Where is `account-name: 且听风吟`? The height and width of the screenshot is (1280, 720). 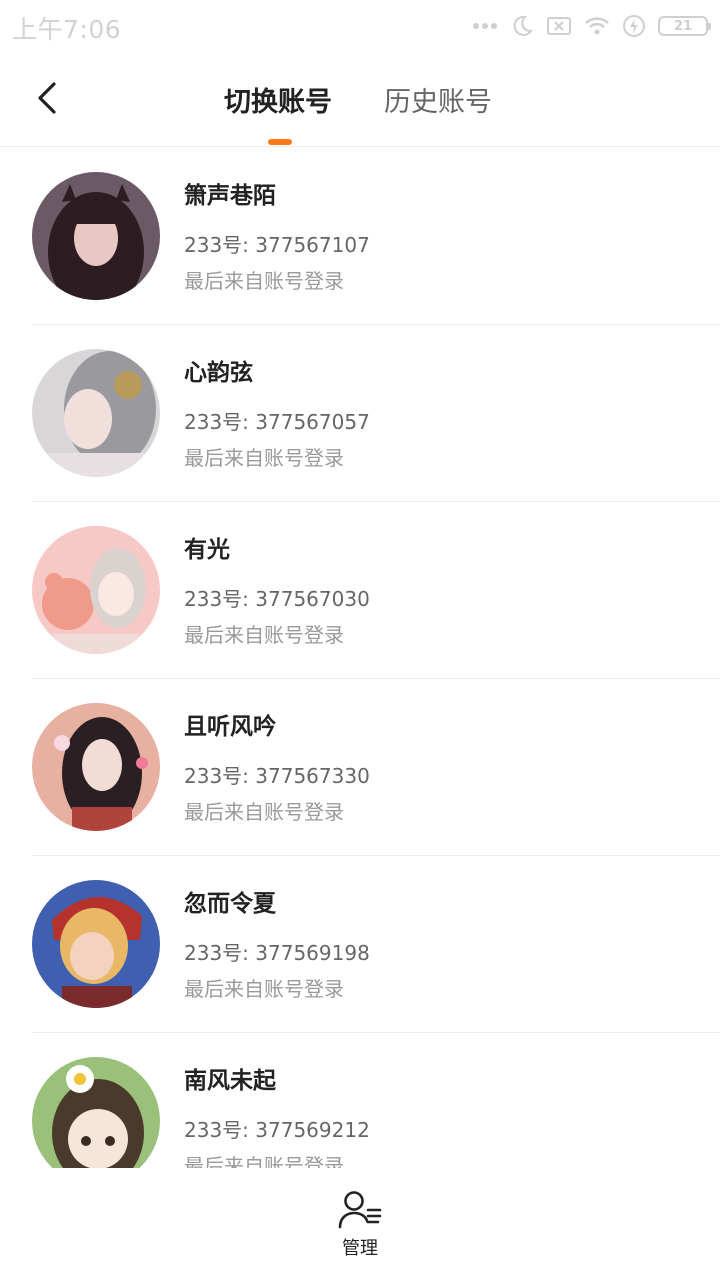 account-name: 且听风吟 is located at coordinates (230, 727).